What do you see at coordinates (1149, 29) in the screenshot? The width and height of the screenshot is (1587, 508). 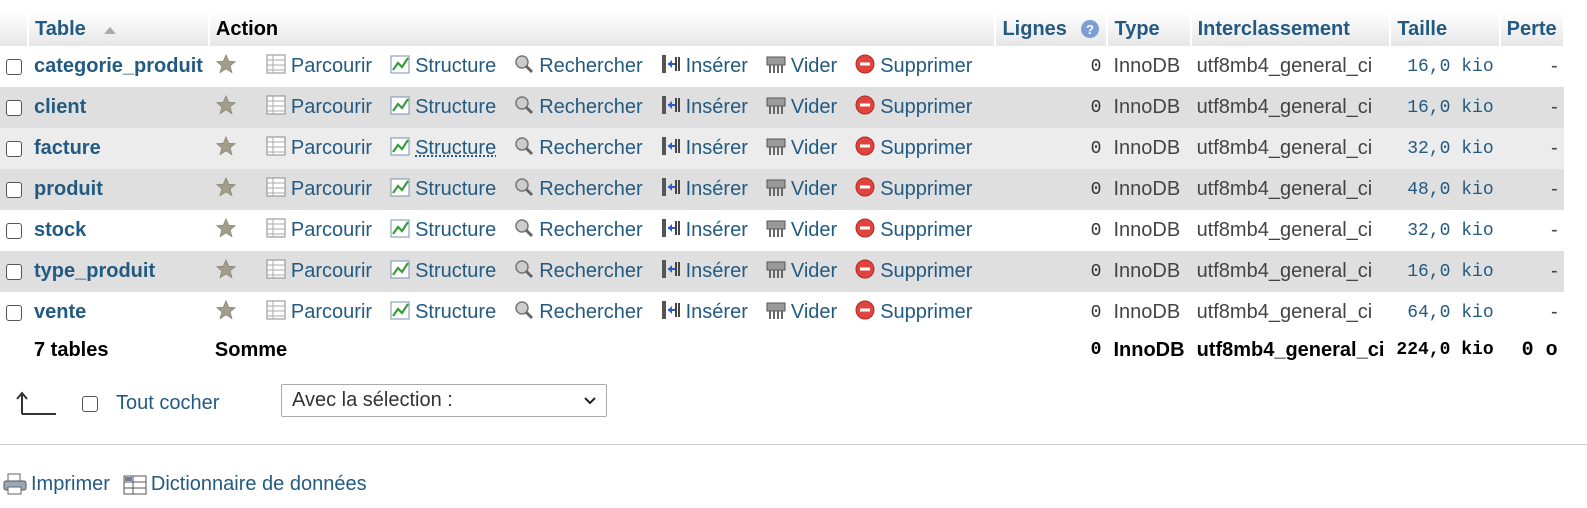 I see `col-header-type: Type` at bounding box center [1149, 29].